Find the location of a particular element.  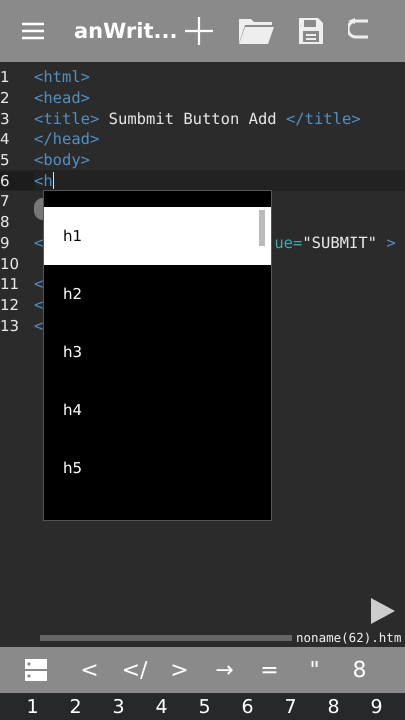

code-text: <body> is located at coordinates (62, 160).